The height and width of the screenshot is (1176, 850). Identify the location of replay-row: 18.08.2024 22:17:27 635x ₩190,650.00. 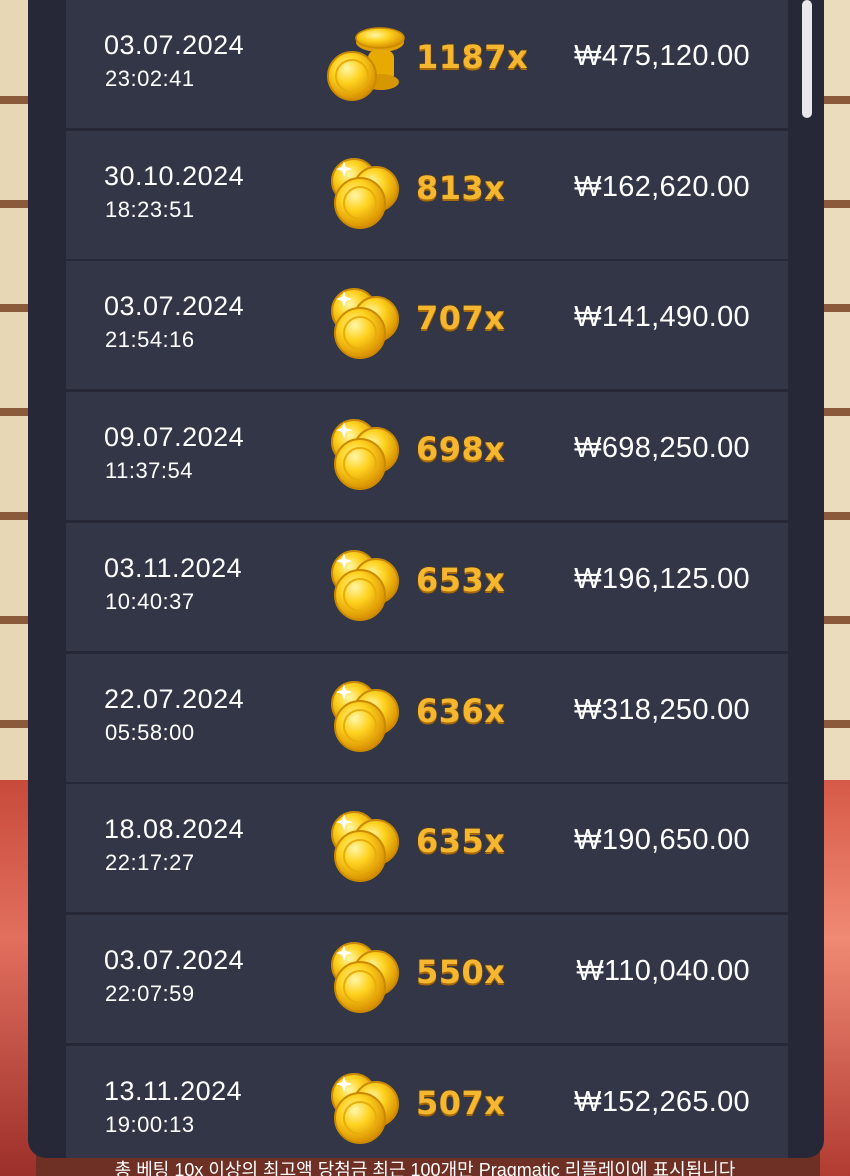
(427, 848).